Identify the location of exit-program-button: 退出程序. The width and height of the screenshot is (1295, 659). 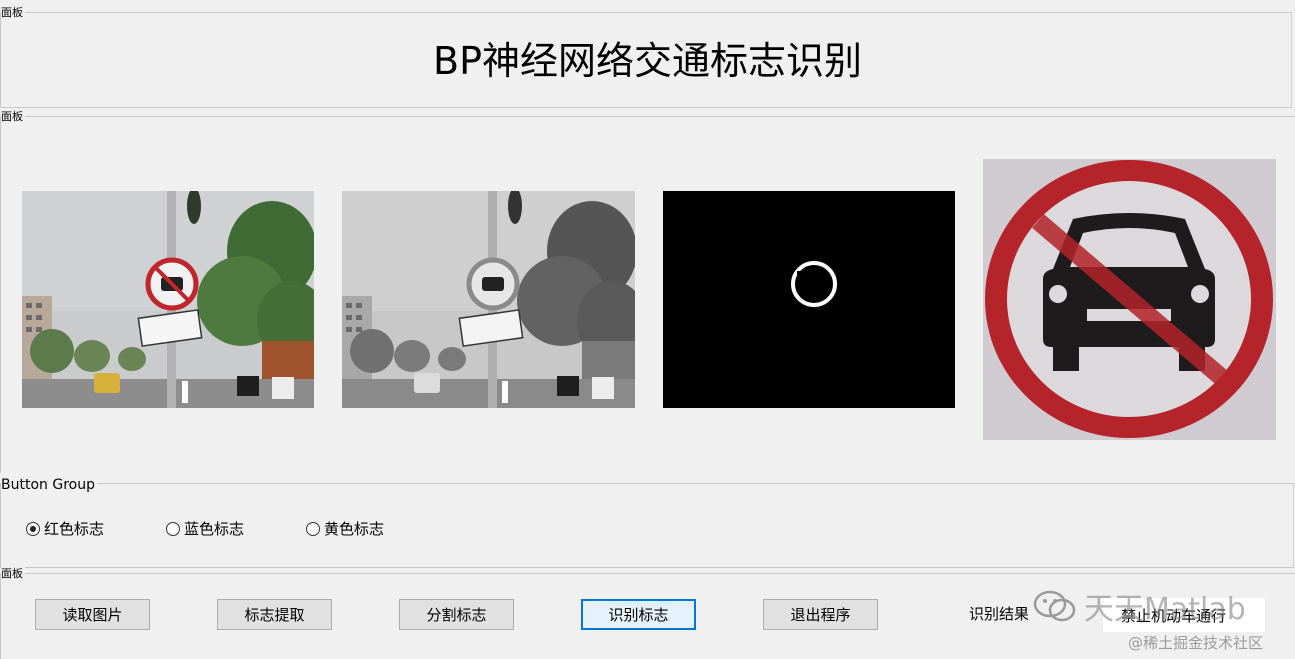
(820, 614).